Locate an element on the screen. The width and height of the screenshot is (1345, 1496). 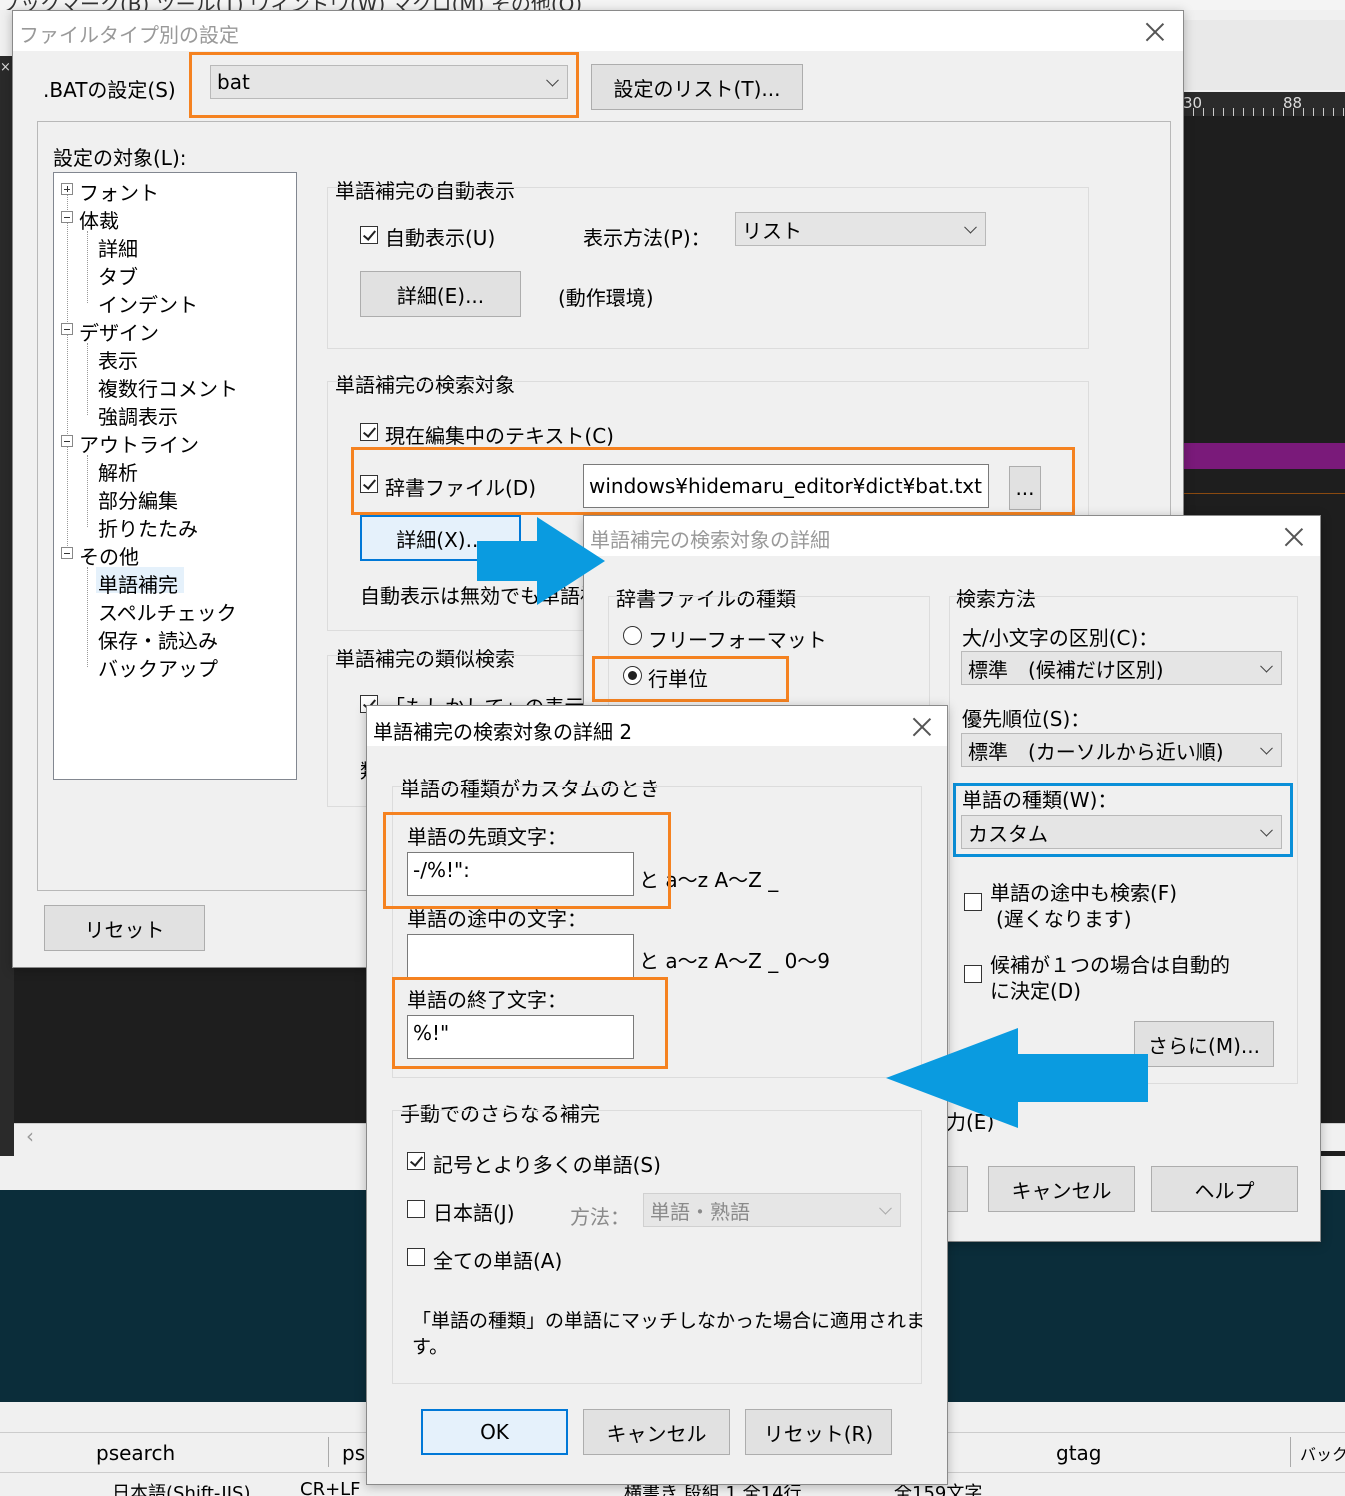
detail-help-button: ヘルプ is located at coordinates (1224, 1189).